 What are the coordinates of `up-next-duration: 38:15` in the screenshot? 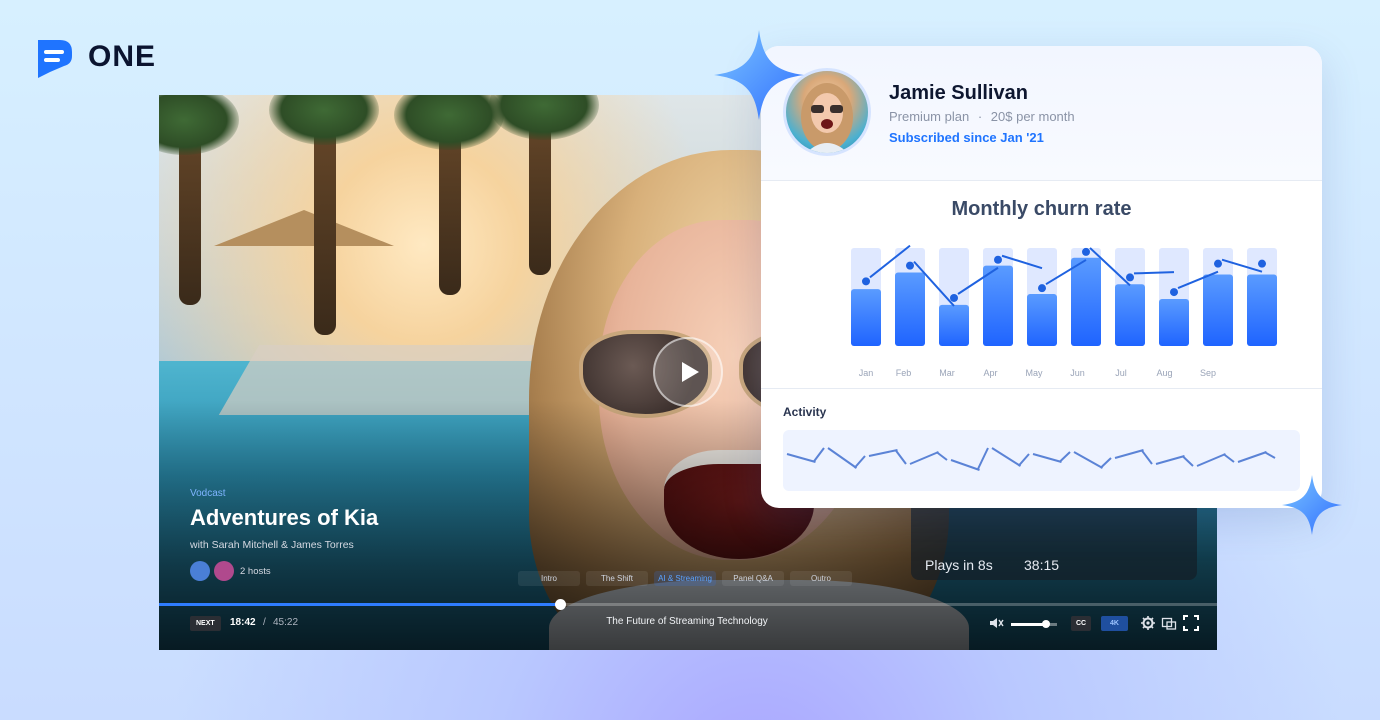 It's located at (1042, 565).